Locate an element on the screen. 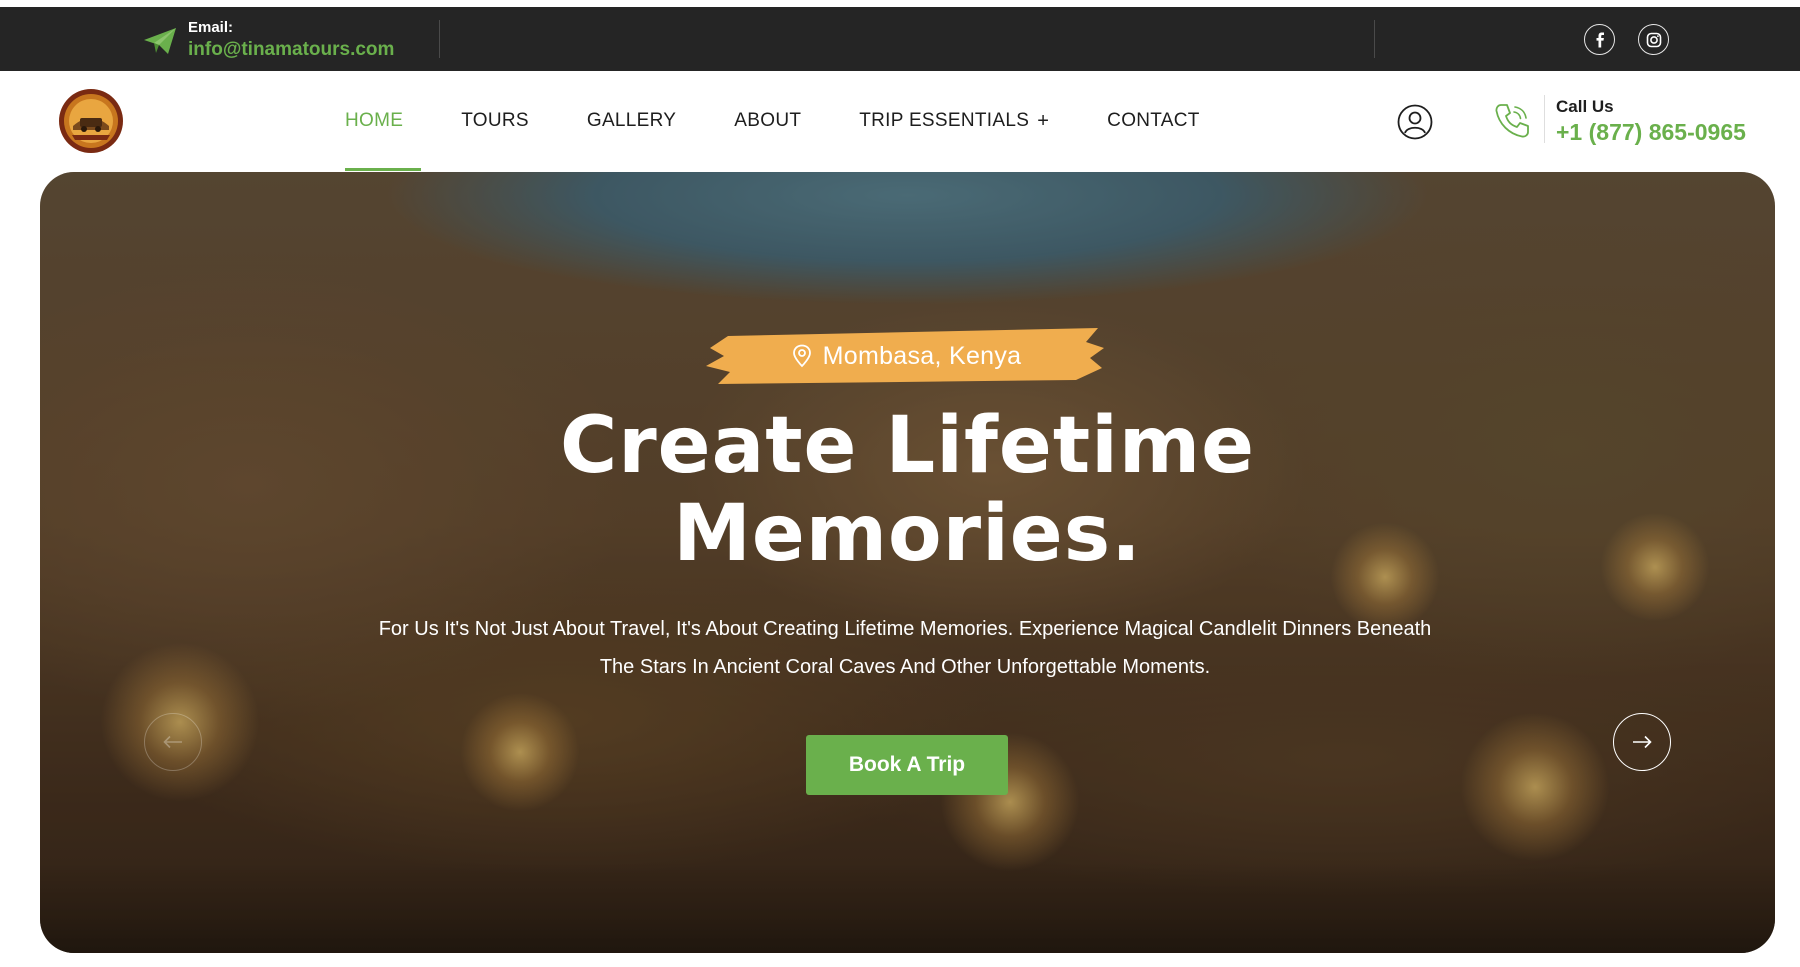 This screenshot has width=1800, height=967. nav-trip-essentials: TRIP ESSENTIALS + is located at coordinates (954, 121).